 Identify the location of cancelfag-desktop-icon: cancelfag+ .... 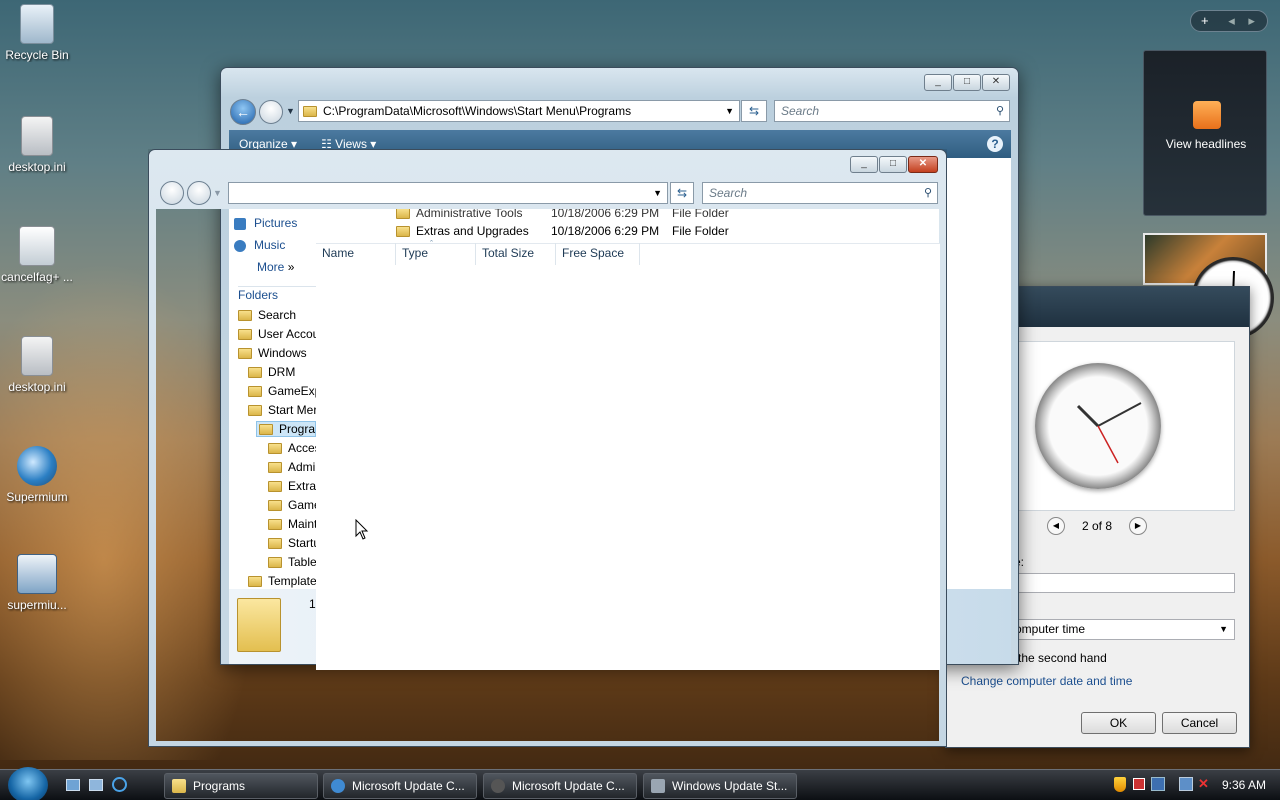
(37, 255).